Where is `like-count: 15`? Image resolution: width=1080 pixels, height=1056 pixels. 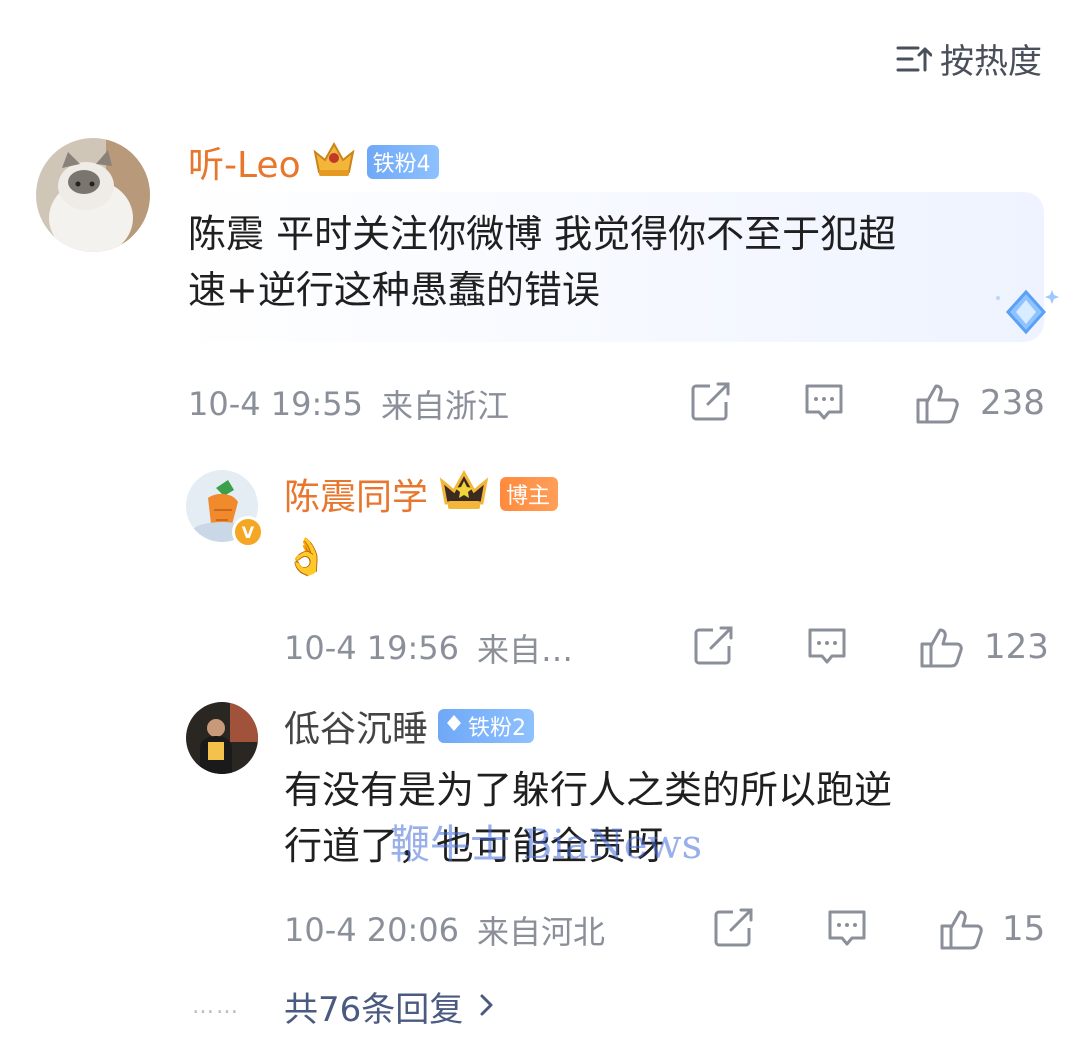
like-count: 15 is located at coordinates (1024, 929).